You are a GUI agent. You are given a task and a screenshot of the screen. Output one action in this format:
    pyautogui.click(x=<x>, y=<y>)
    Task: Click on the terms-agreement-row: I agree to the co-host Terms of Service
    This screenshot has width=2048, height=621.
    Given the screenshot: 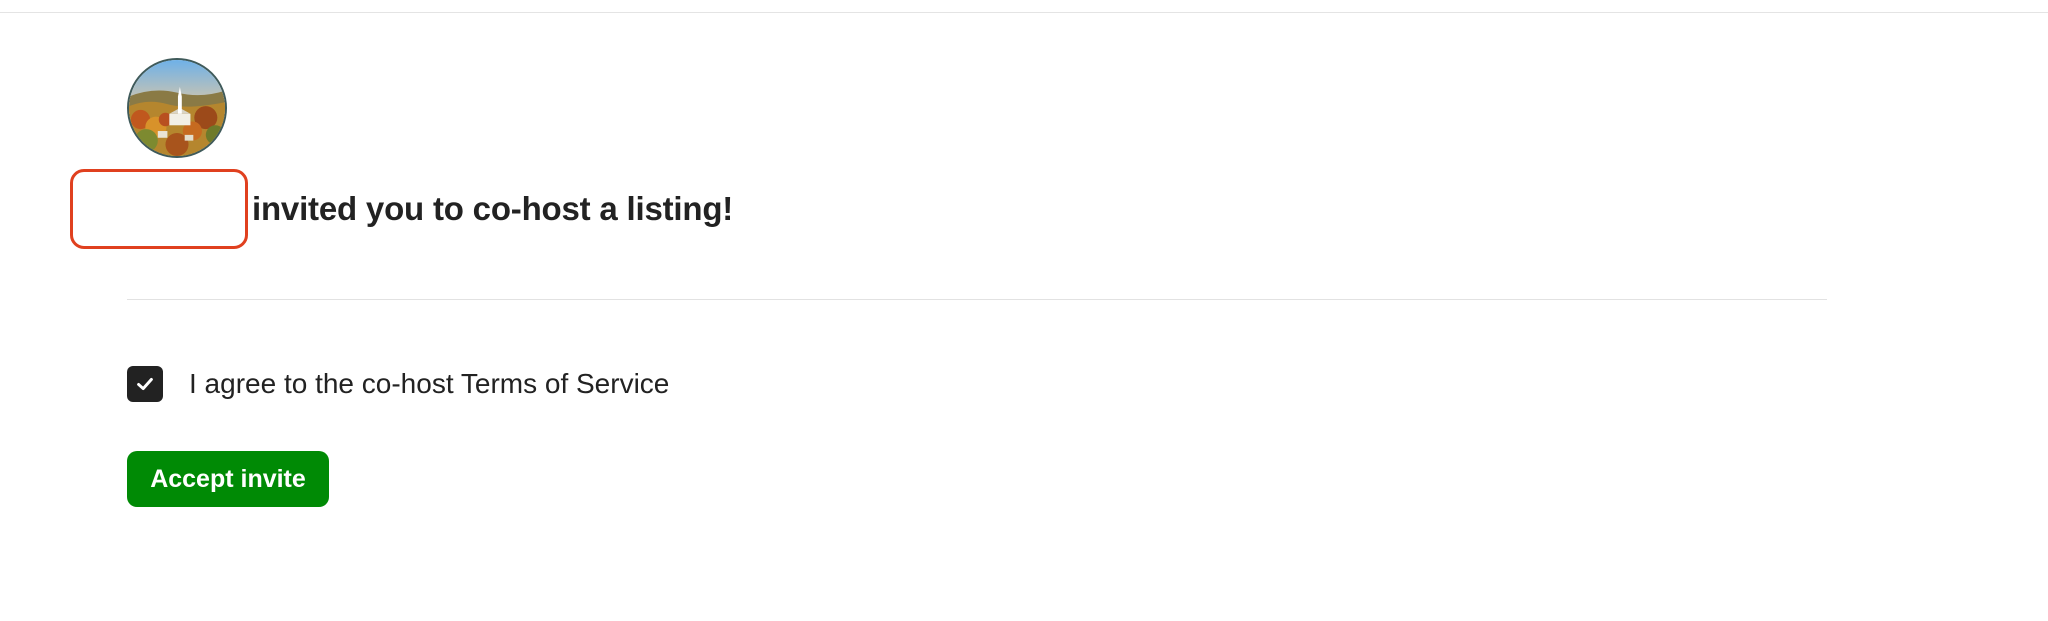 What is the action you would take?
    pyautogui.click(x=398, y=384)
    